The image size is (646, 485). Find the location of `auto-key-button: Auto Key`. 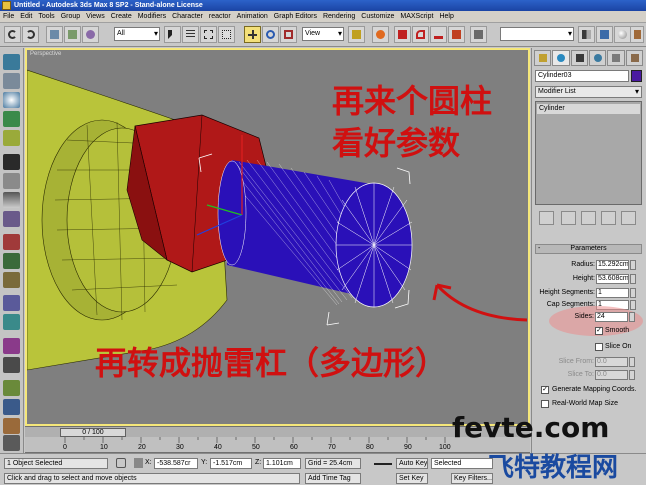

auto-key-button: Auto Key is located at coordinates (412, 463).